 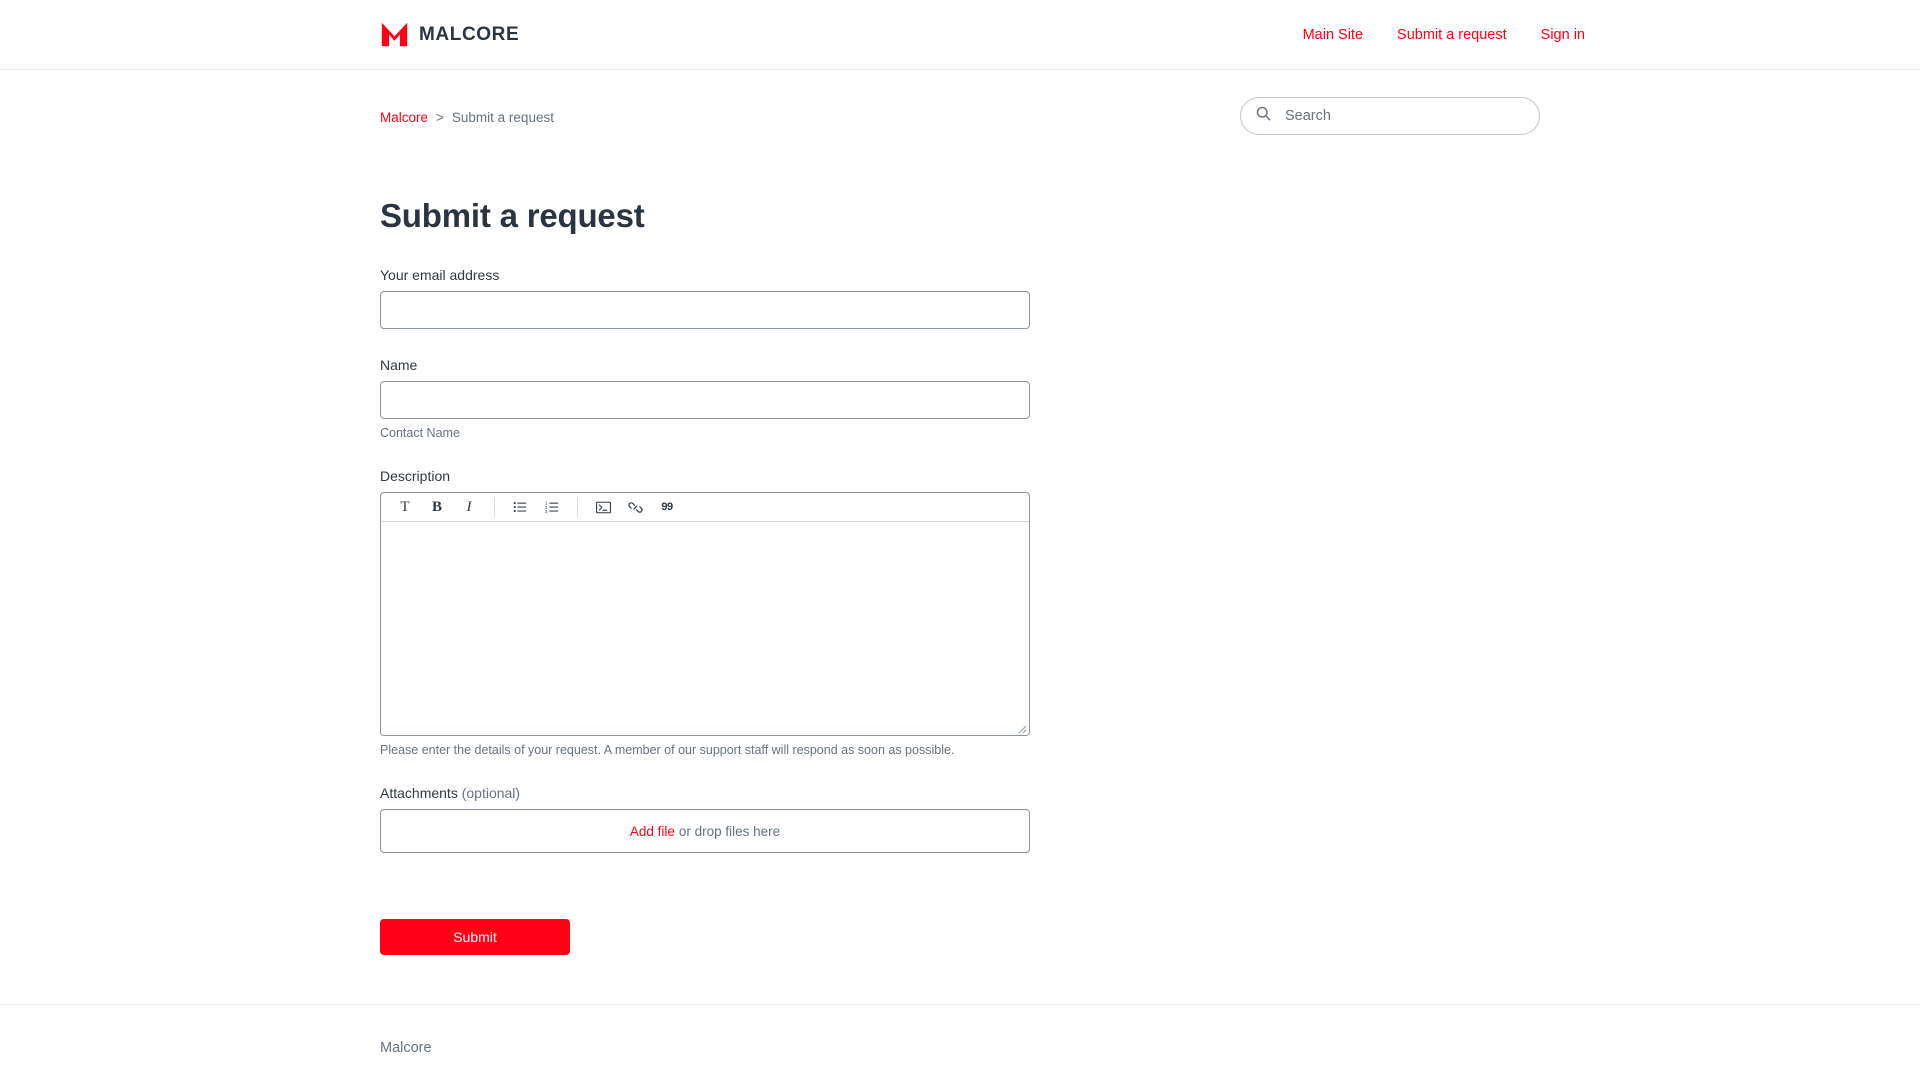 I want to click on search-container, so click(x=1390, y=116).